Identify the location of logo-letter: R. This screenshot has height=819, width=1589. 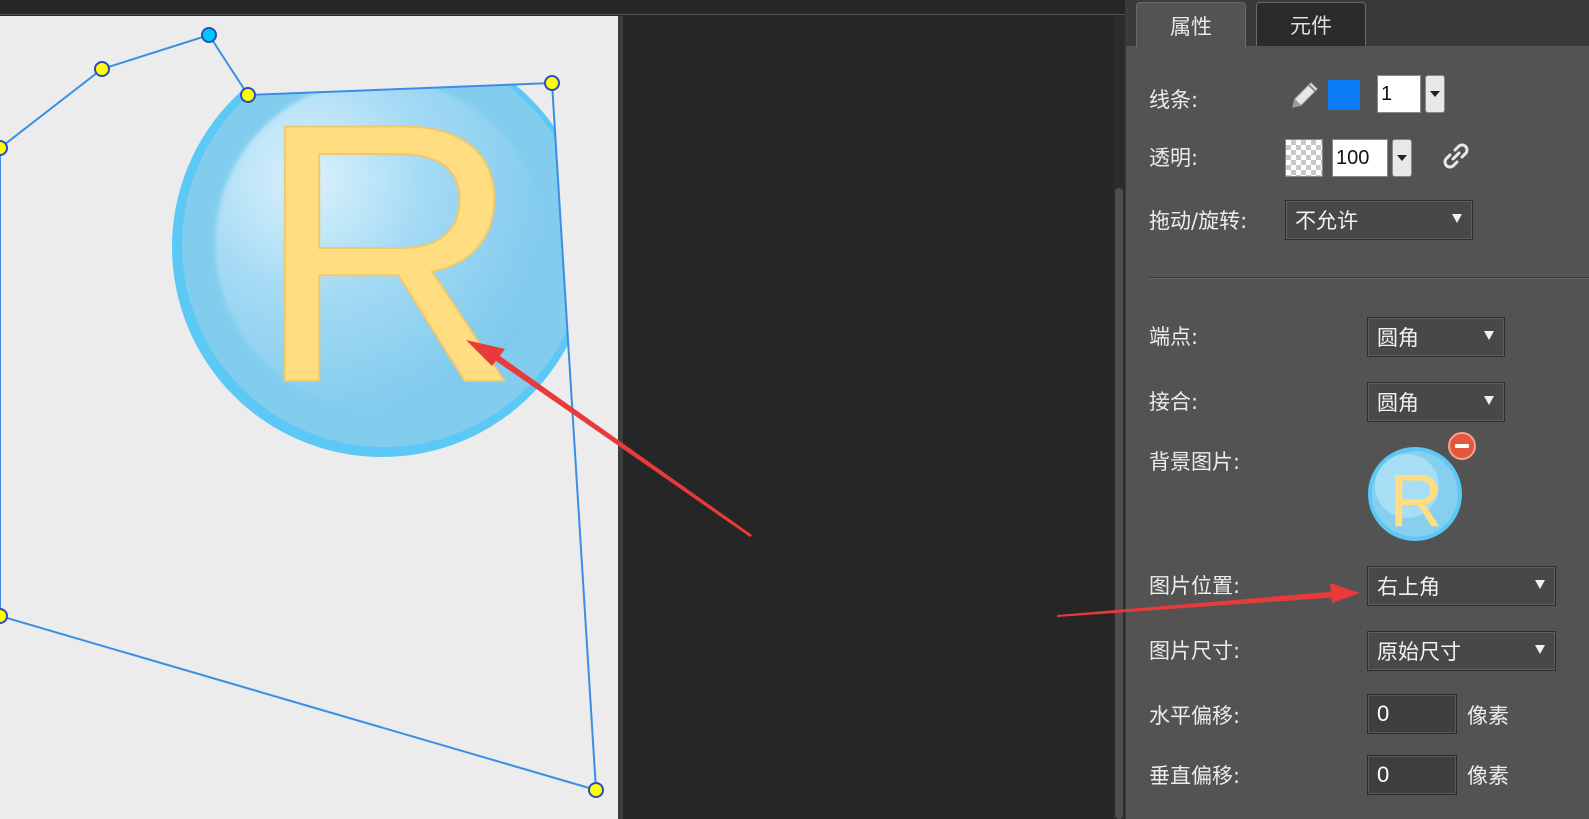
(387, 253).